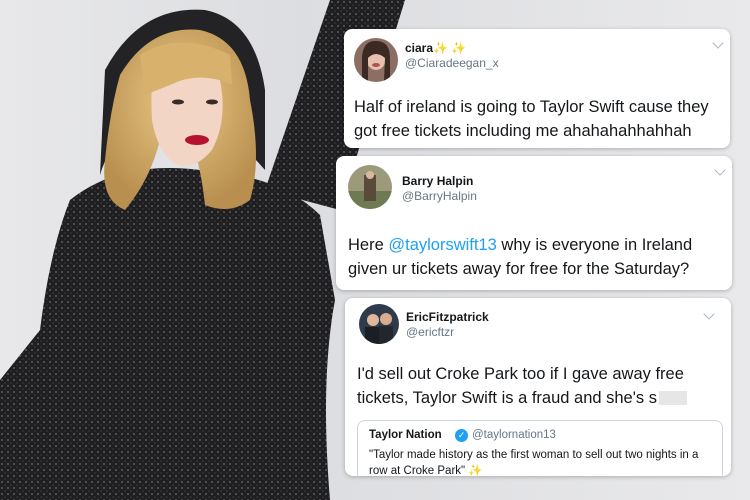 The height and width of the screenshot is (500, 750). Describe the element at coordinates (475, 471) in the screenshot. I see `sparkles-icon: ✨` at that location.